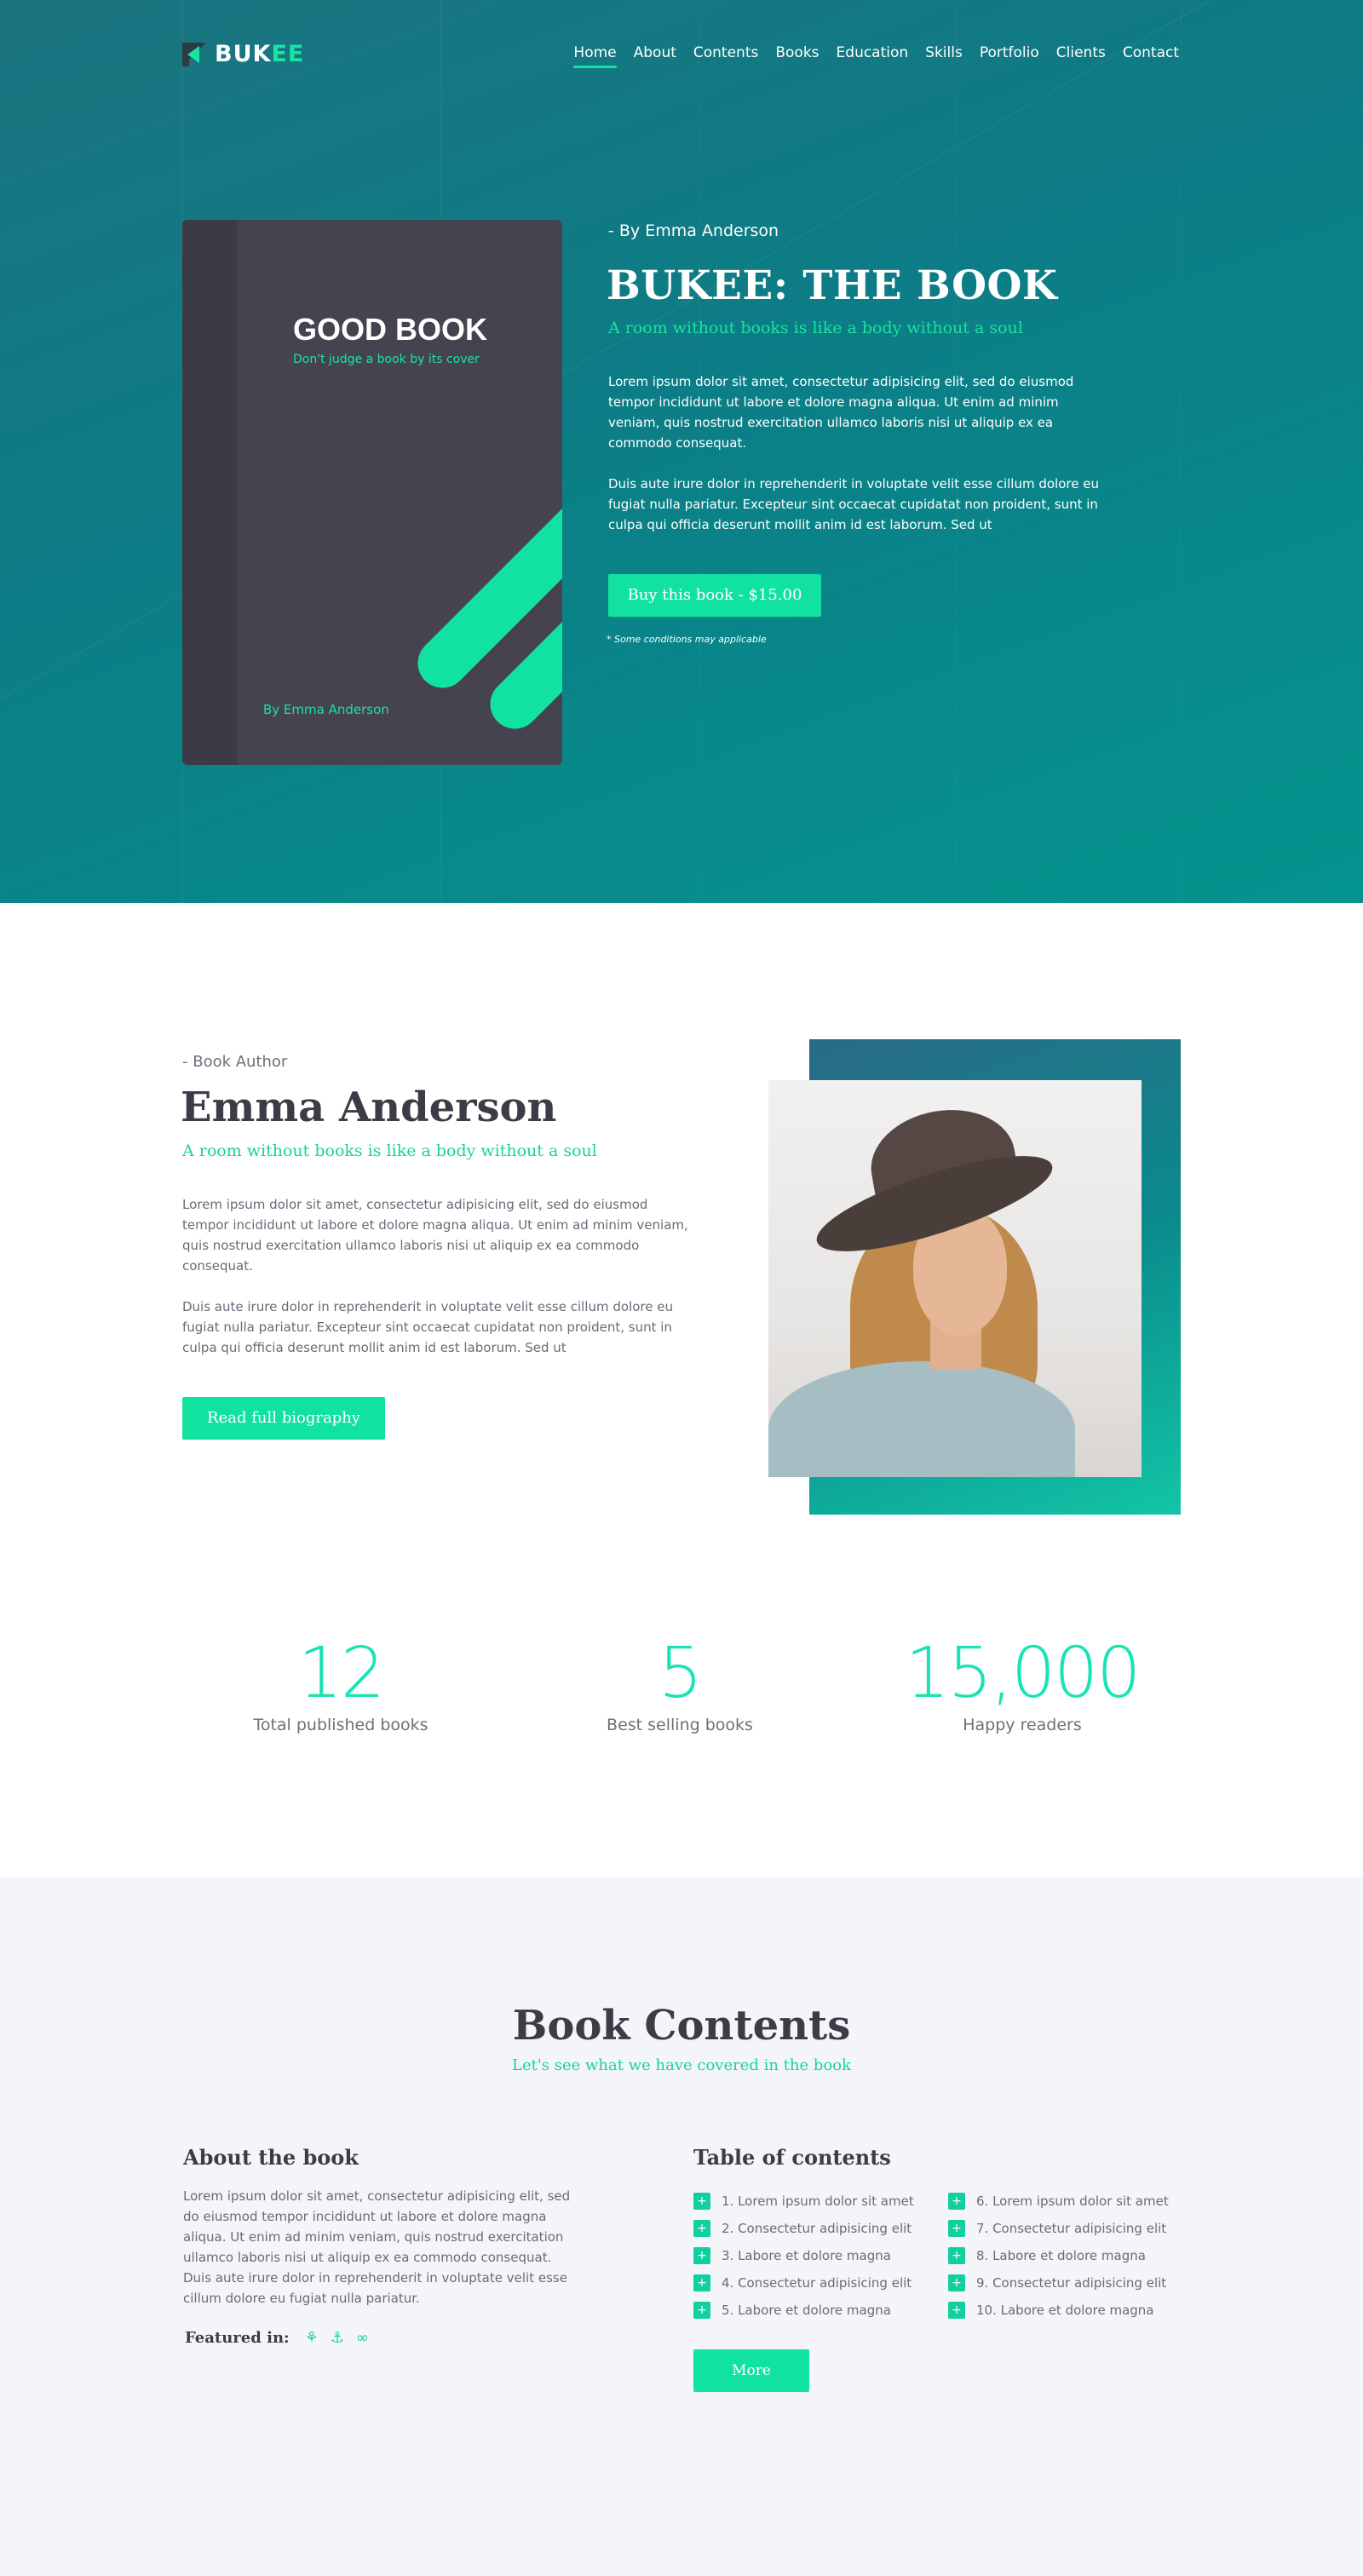 This screenshot has height=2576, width=1363. I want to click on book-spine, so click(209, 492).